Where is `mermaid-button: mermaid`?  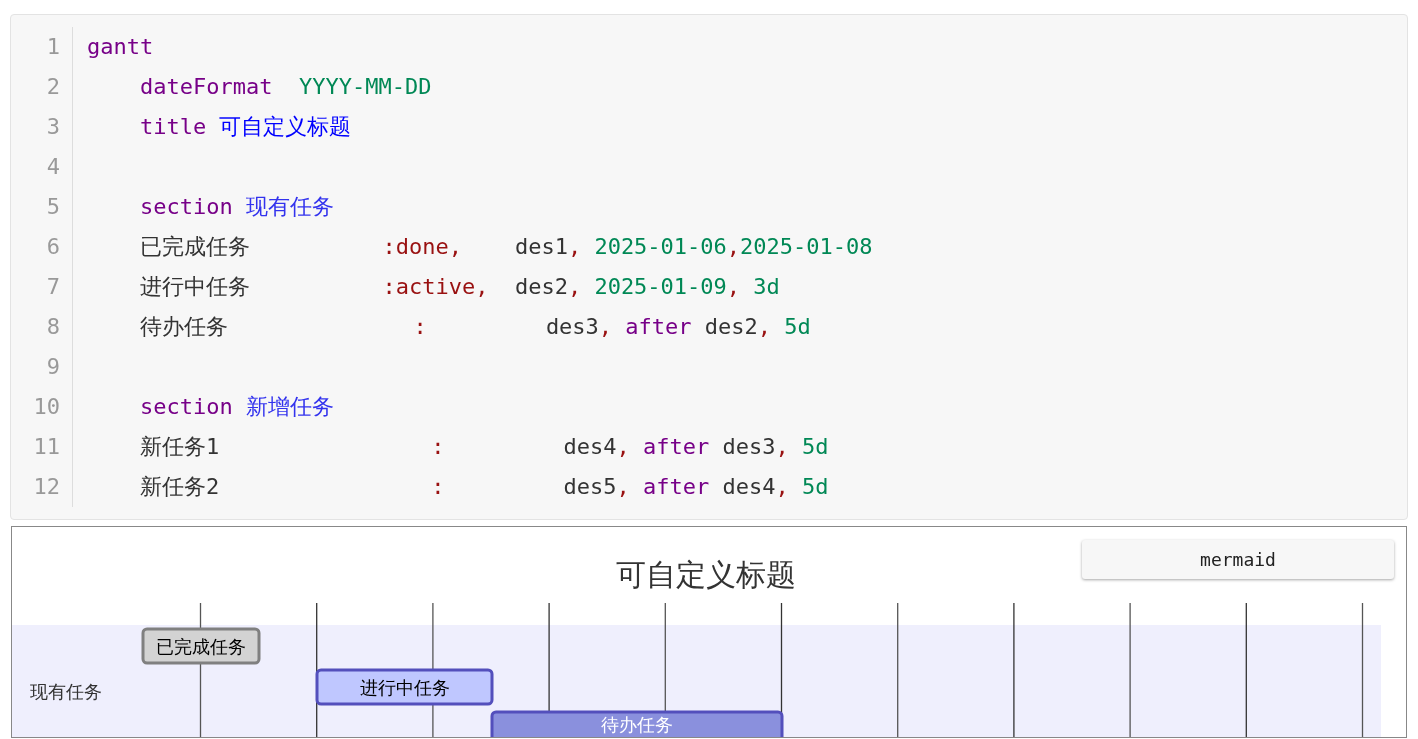 mermaid-button: mermaid is located at coordinates (1238, 559).